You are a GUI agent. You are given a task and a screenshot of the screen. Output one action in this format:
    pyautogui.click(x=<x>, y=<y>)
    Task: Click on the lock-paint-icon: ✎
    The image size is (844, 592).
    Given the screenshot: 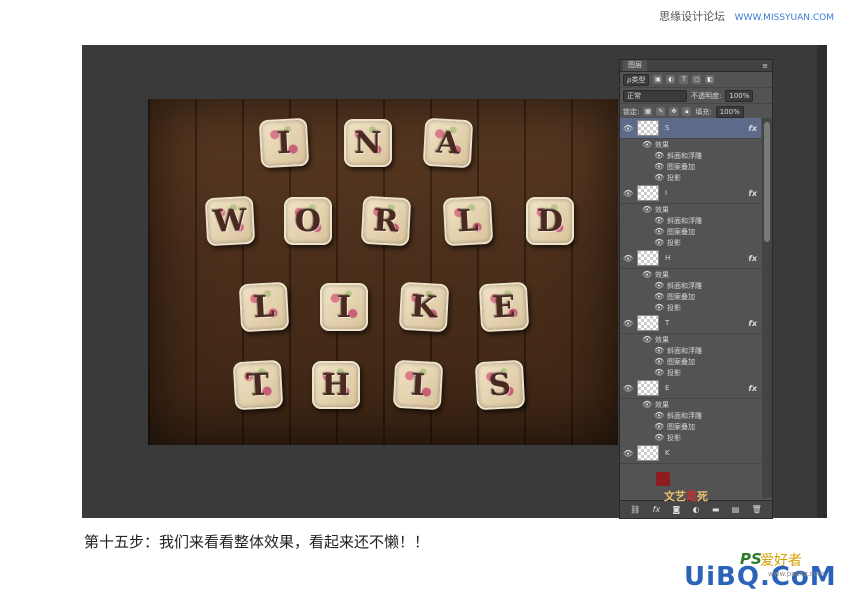 What is the action you would take?
    pyautogui.click(x=661, y=111)
    